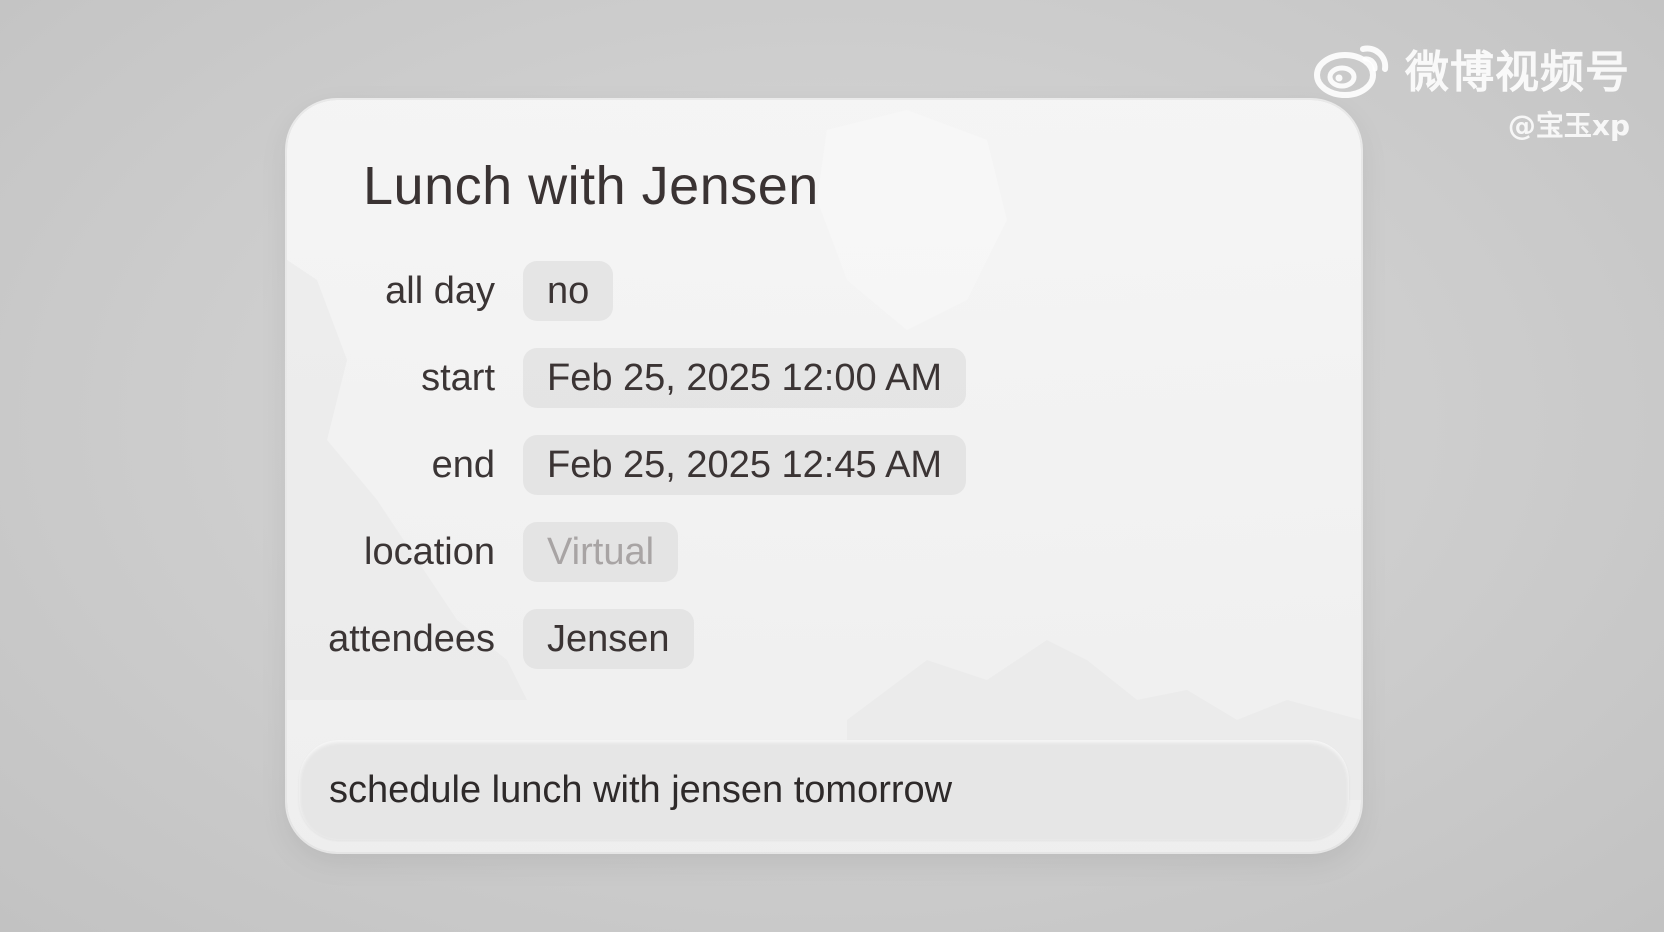  Describe the element at coordinates (819, 790) in the screenshot. I see `prompt-input` at that location.